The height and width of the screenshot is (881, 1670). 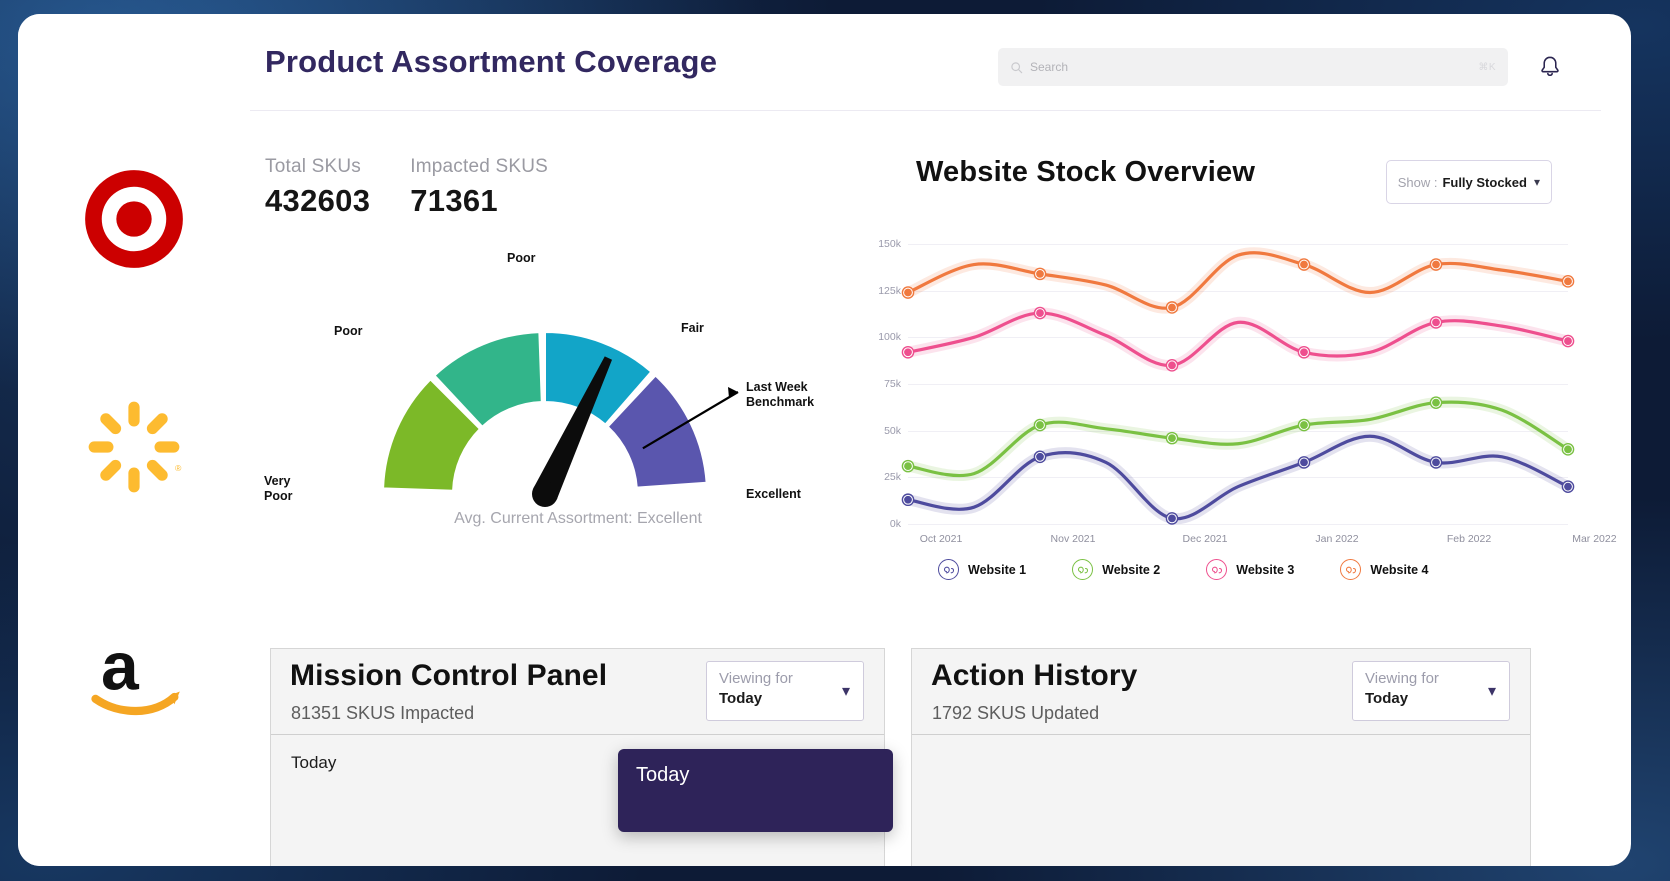 I want to click on kpi-row: Total SKUs 432603 Impacted SKUS 71361, so click(x=406, y=187).